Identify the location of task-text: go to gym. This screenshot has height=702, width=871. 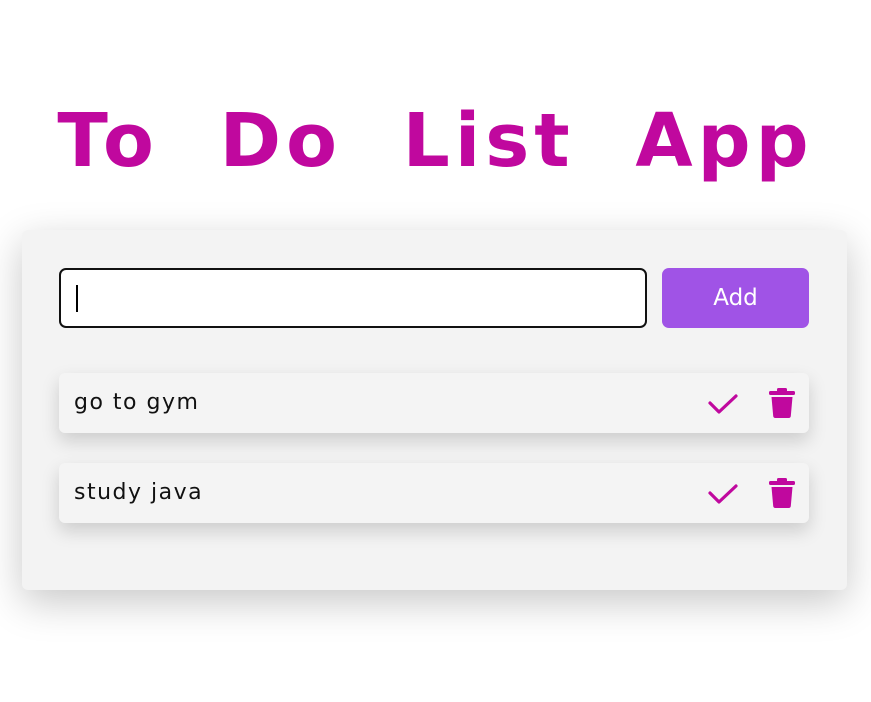
(137, 402).